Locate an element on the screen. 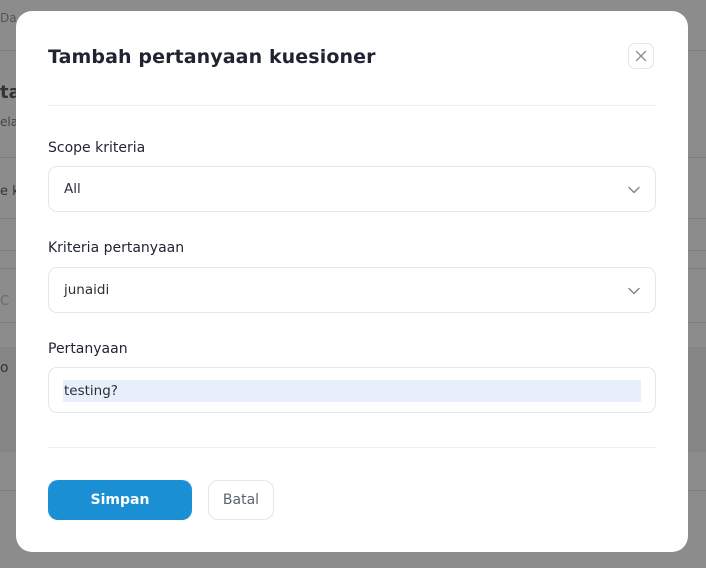 The image size is (706, 568). save-button: Simpan is located at coordinates (120, 500).